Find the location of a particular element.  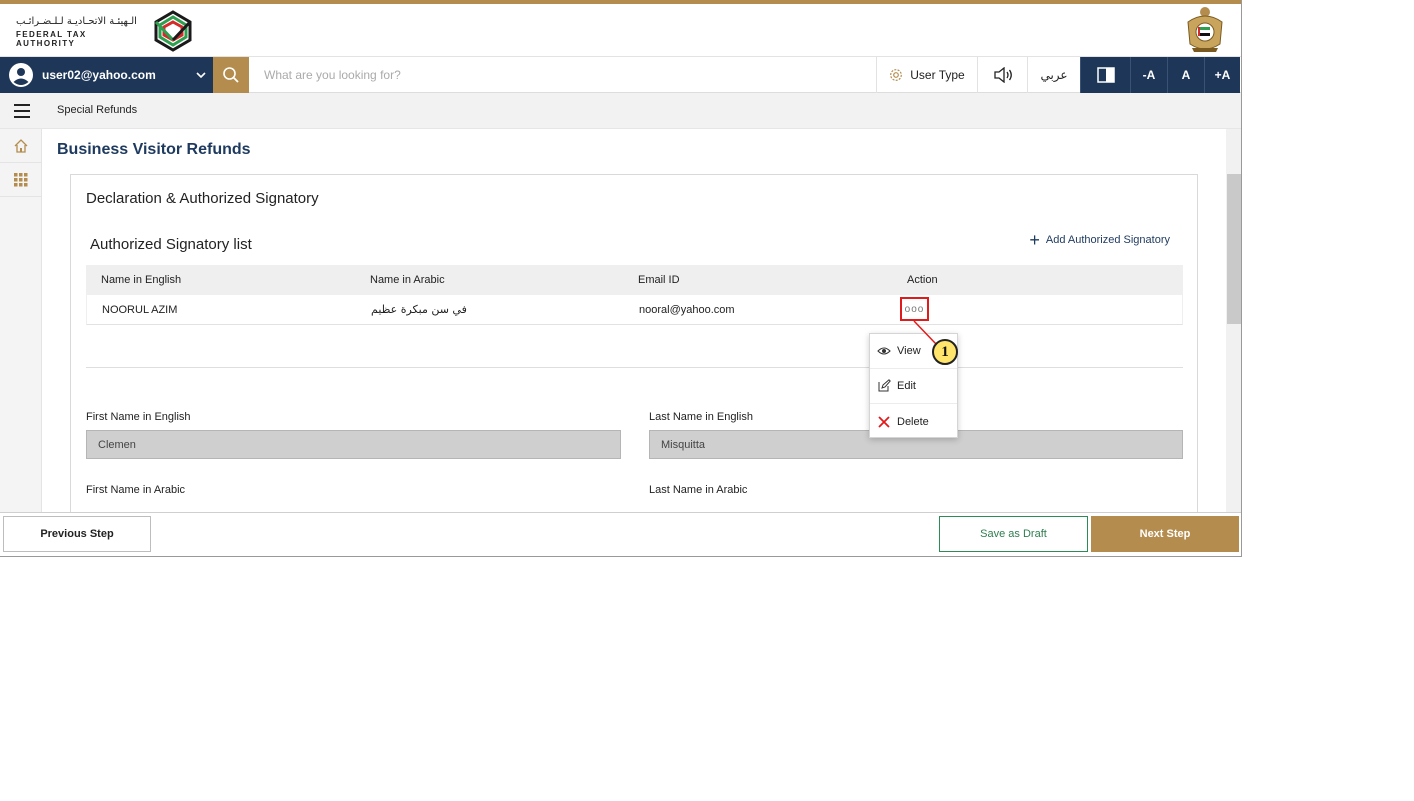

speaker-icon is located at coordinates (1002, 75).